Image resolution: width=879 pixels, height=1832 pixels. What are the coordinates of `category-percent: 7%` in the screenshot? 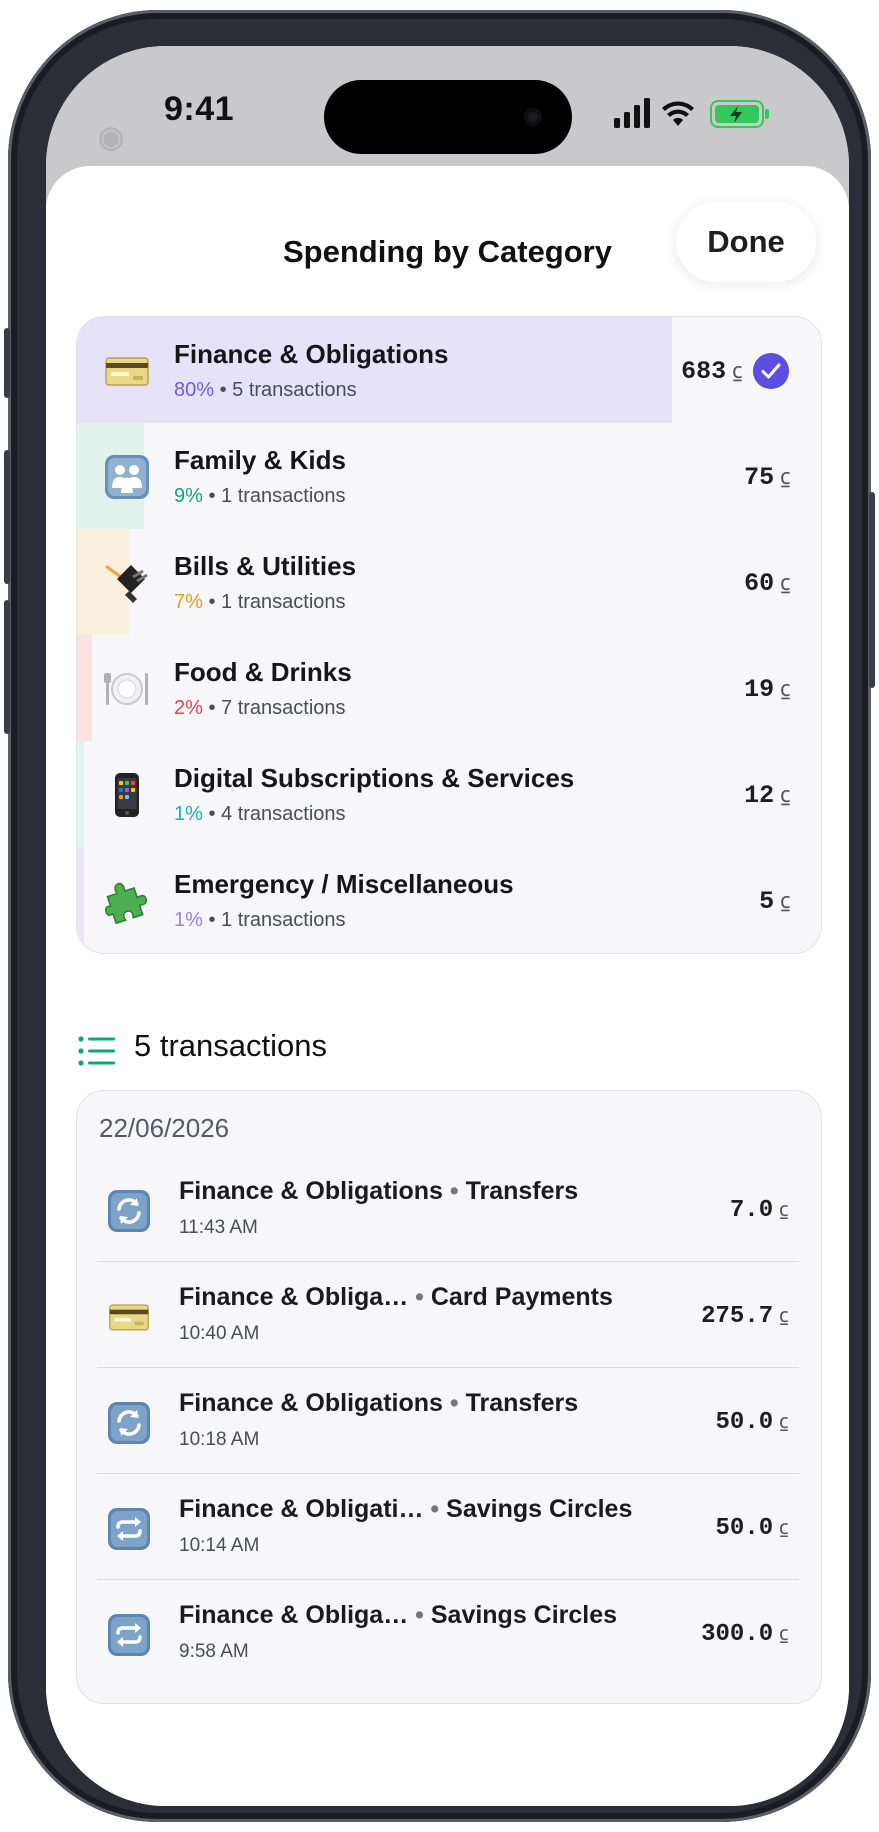 It's located at (188, 602).